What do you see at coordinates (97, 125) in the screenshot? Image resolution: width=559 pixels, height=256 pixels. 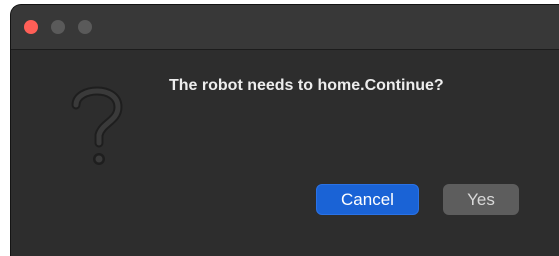 I see `question-mark-icon` at bounding box center [97, 125].